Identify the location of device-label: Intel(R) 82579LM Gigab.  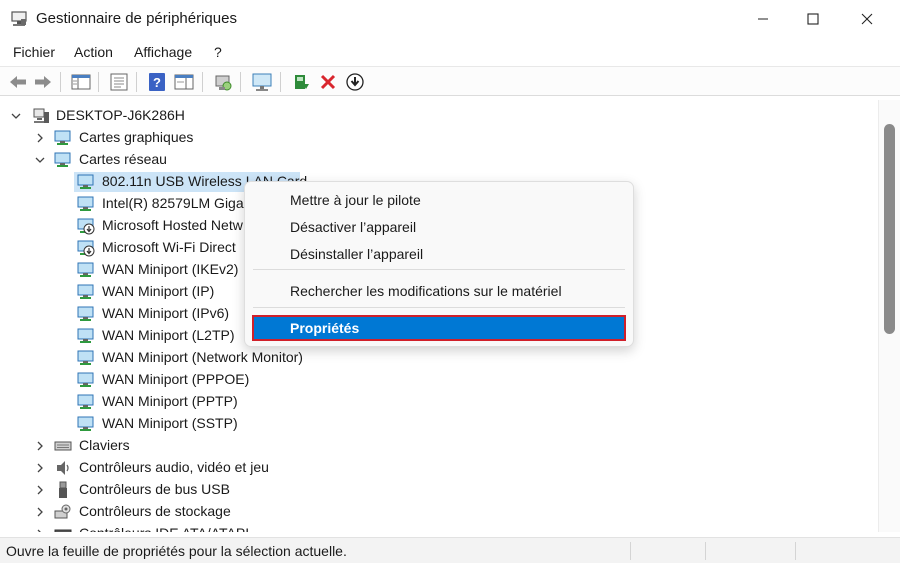
(177, 203).